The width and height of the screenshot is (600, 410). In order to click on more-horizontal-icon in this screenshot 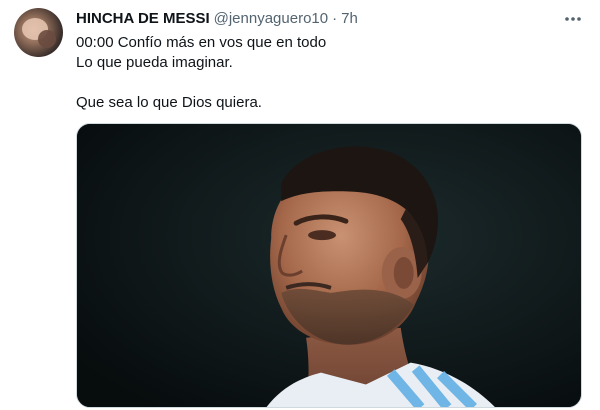, I will do `click(573, 19)`.